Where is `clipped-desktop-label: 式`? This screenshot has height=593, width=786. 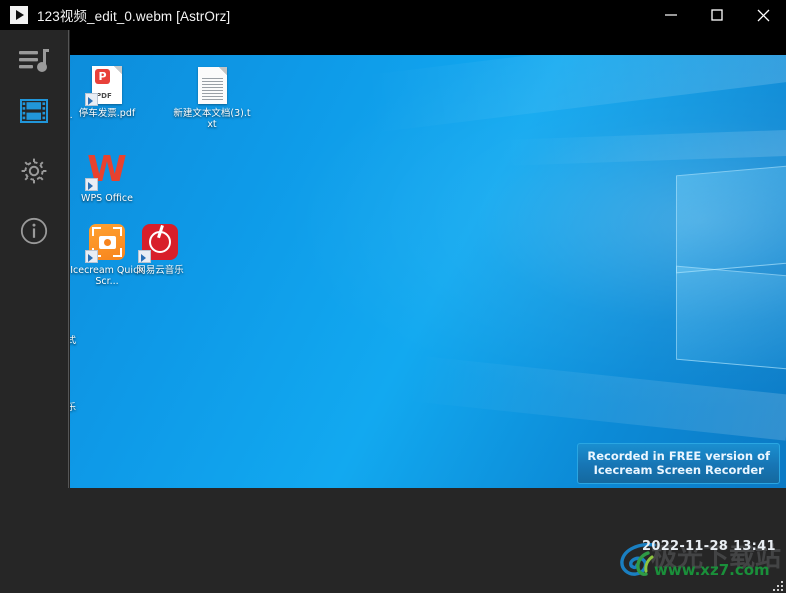 clipped-desktop-label: 式 is located at coordinates (73, 341).